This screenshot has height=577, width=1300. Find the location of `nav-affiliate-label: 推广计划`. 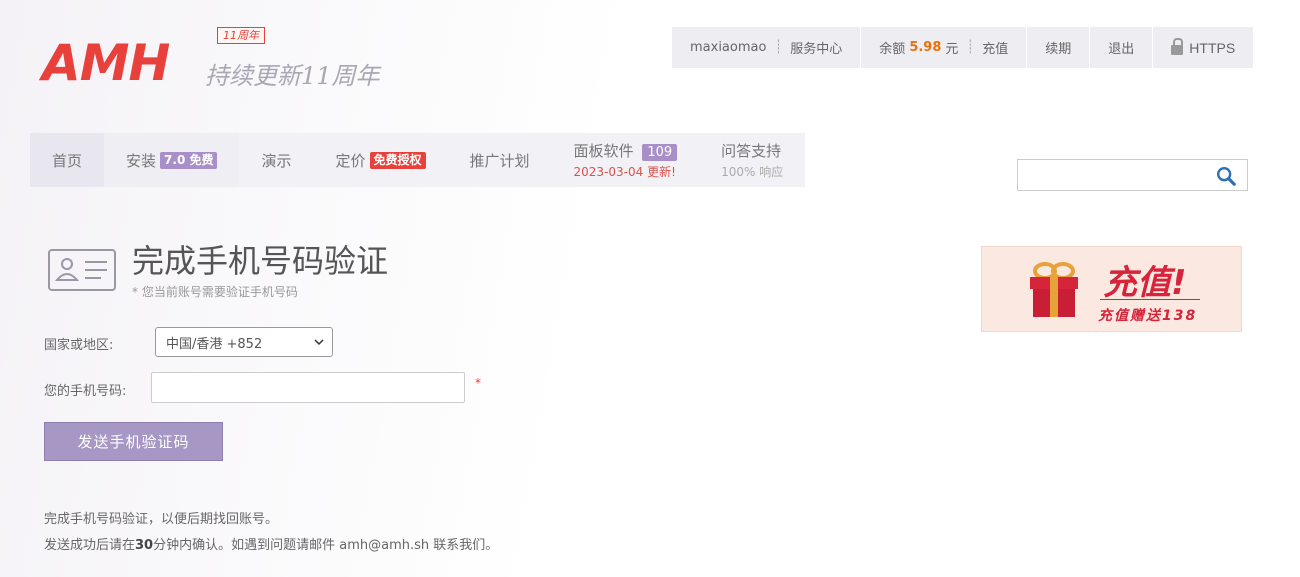

nav-affiliate-label: 推广计划 is located at coordinates (499, 160).